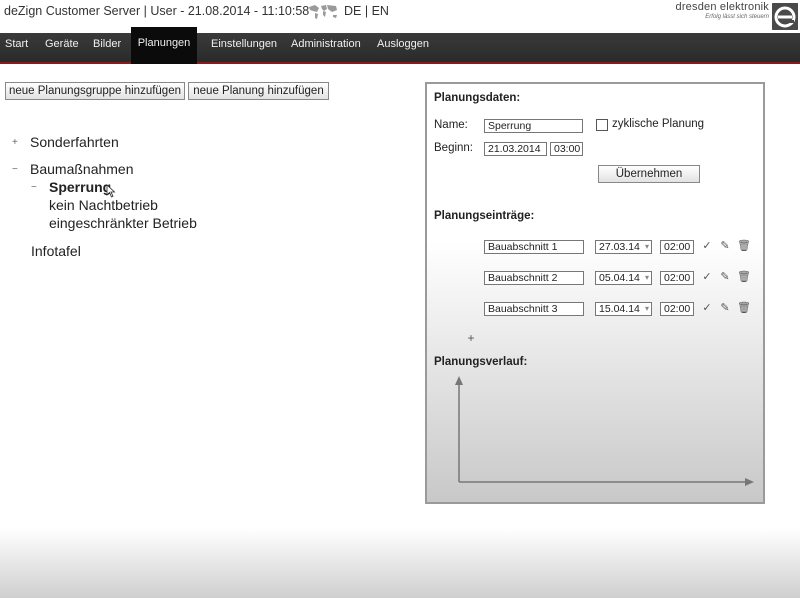 The height and width of the screenshot is (598, 800). What do you see at coordinates (471, 338) in the screenshot?
I see `add-entry-icon: +` at bounding box center [471, 338].